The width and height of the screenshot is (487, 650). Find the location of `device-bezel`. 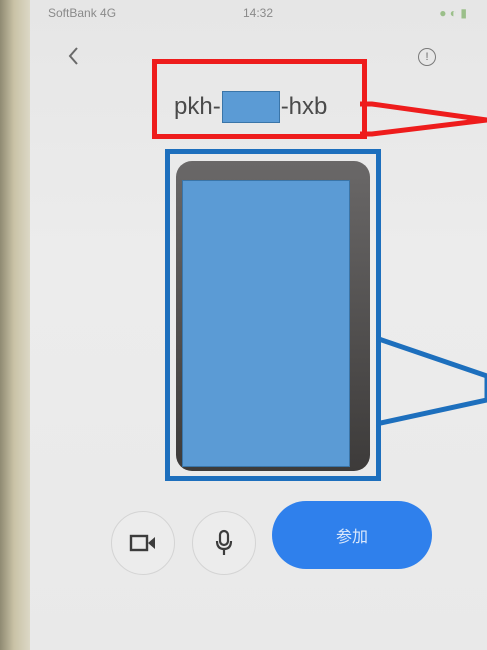

device-bezel is located at coordinates (15, 325).